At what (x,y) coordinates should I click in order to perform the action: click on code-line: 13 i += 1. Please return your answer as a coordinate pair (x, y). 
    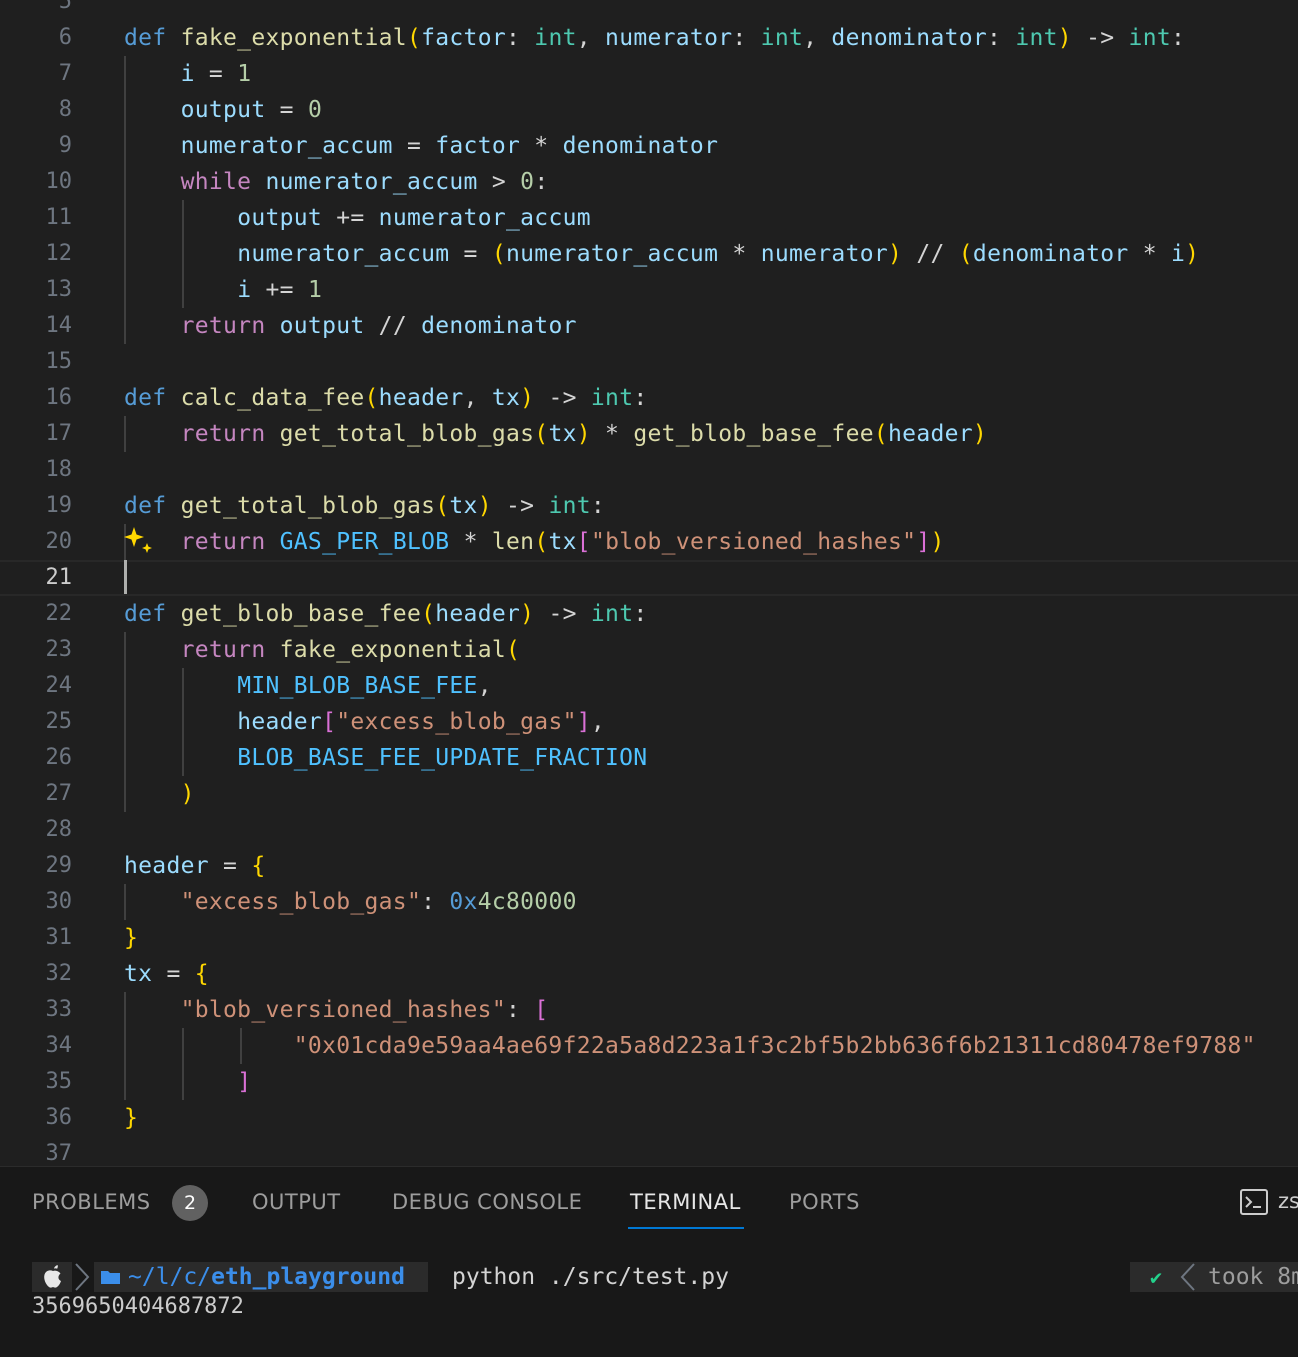
    Looking at the image, I should click on (649, 290).